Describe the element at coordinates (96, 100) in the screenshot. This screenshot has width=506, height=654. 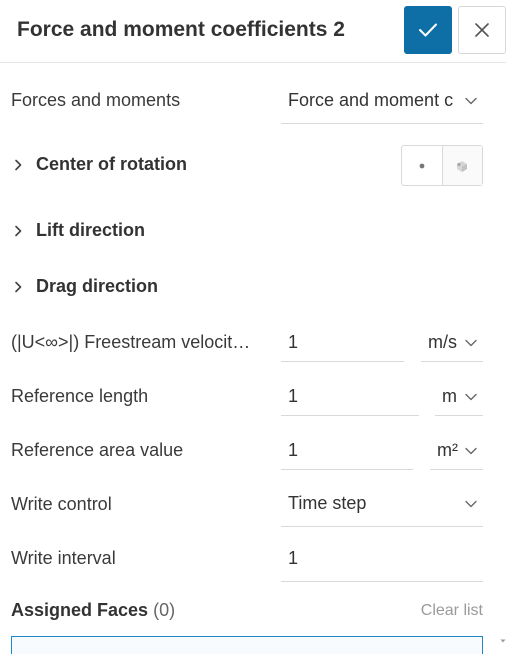
I see `forces-moments-label: Forces and moments` at that location.